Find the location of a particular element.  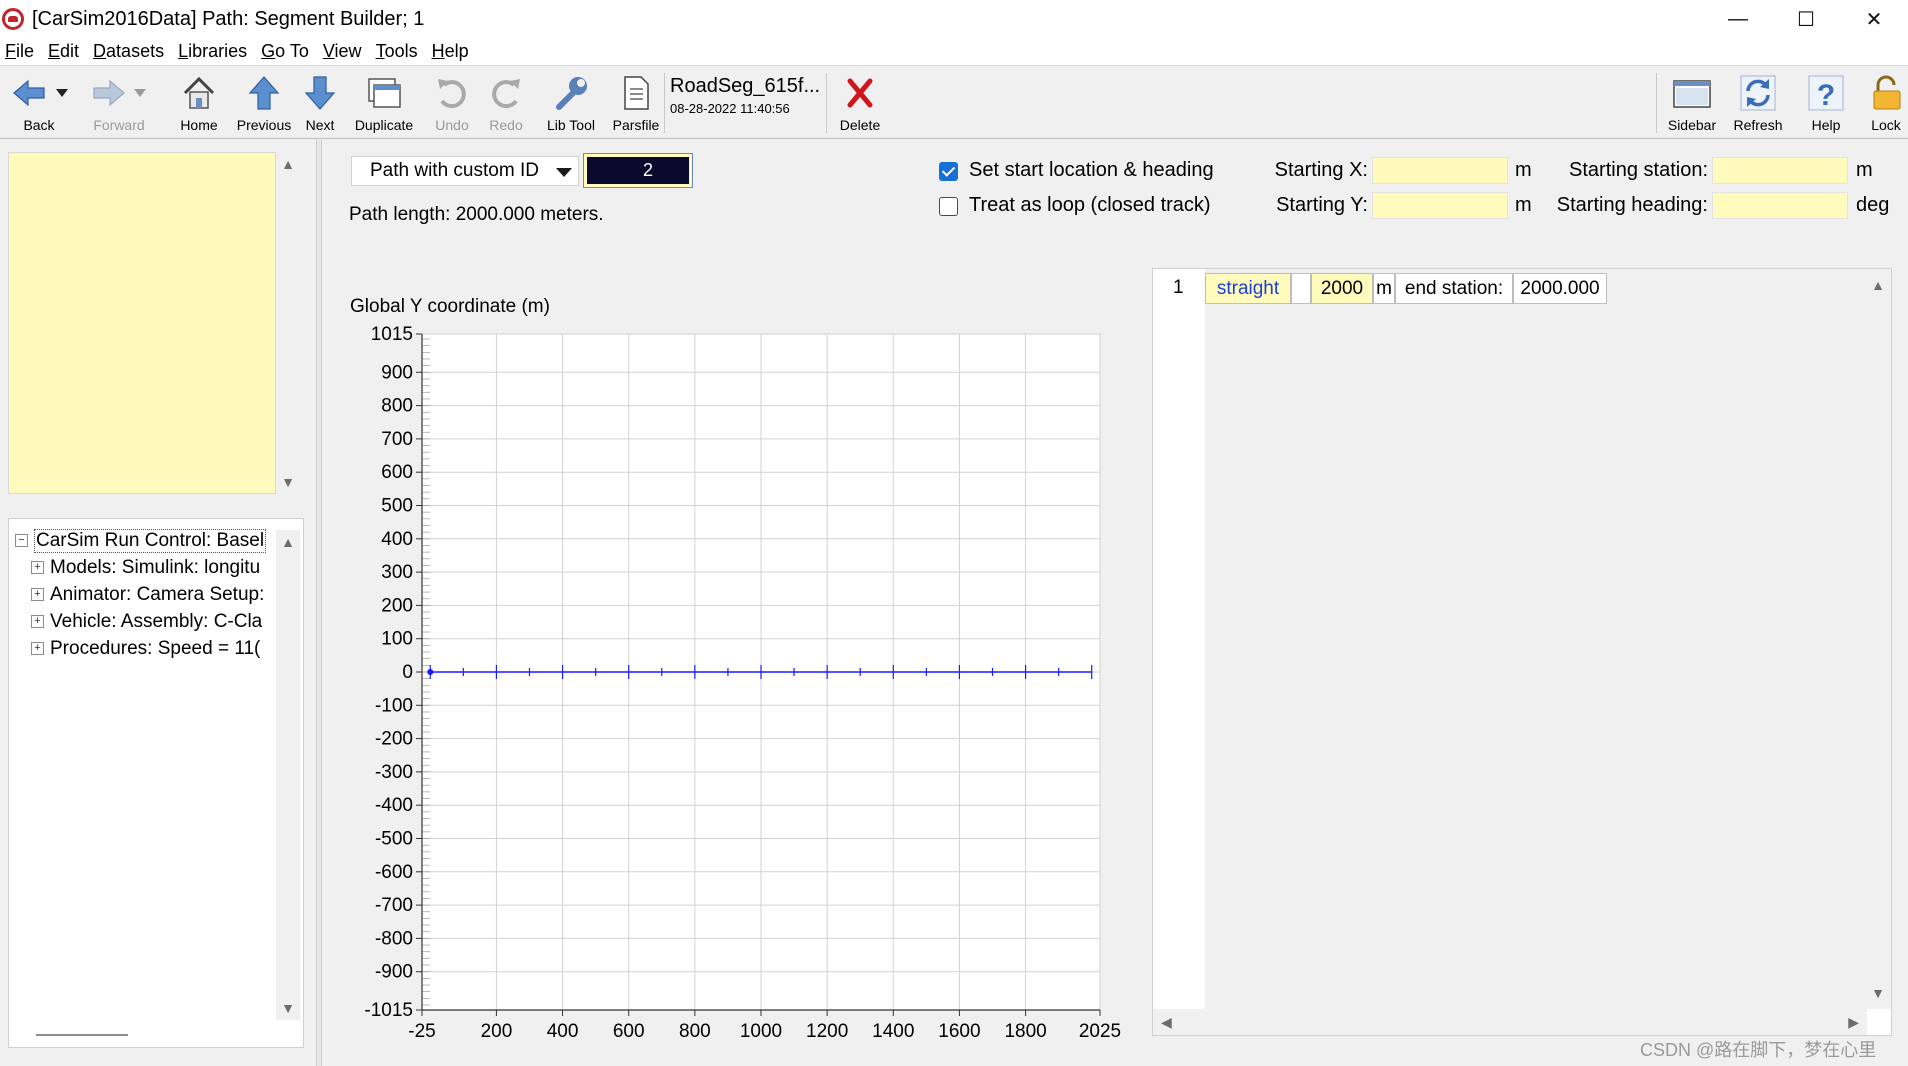

home-icon is located at coordinates (199, 92).